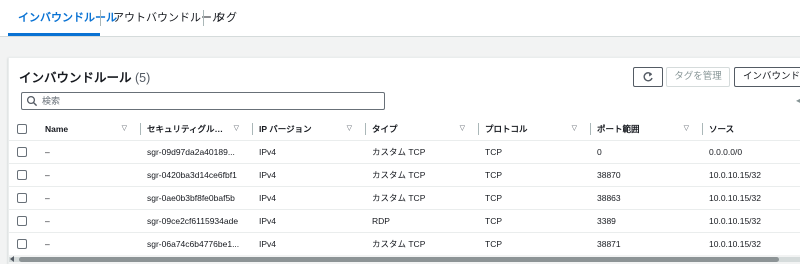 This screenshot has width=800, height=264. Describe the element at coordinates (54, 34) in the screenshot. I see `active-tab-indicator` at that location.